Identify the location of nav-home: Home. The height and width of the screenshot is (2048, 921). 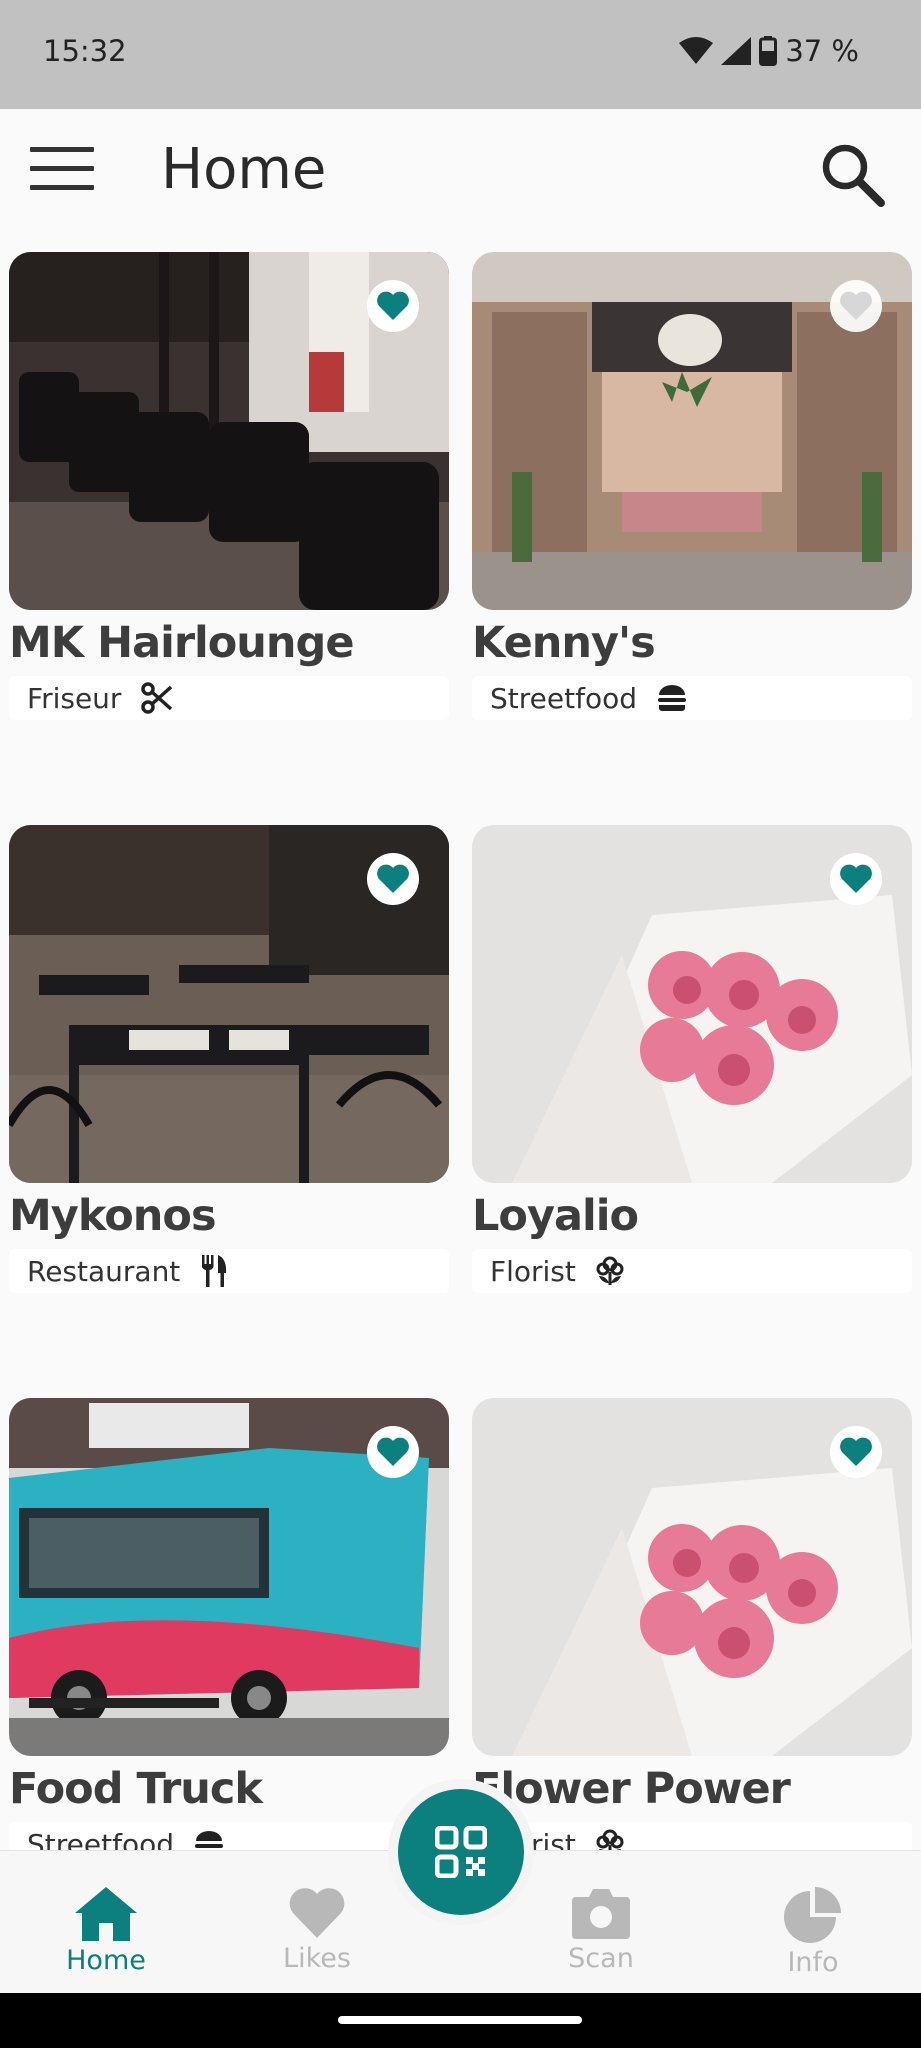
(106, 1931).